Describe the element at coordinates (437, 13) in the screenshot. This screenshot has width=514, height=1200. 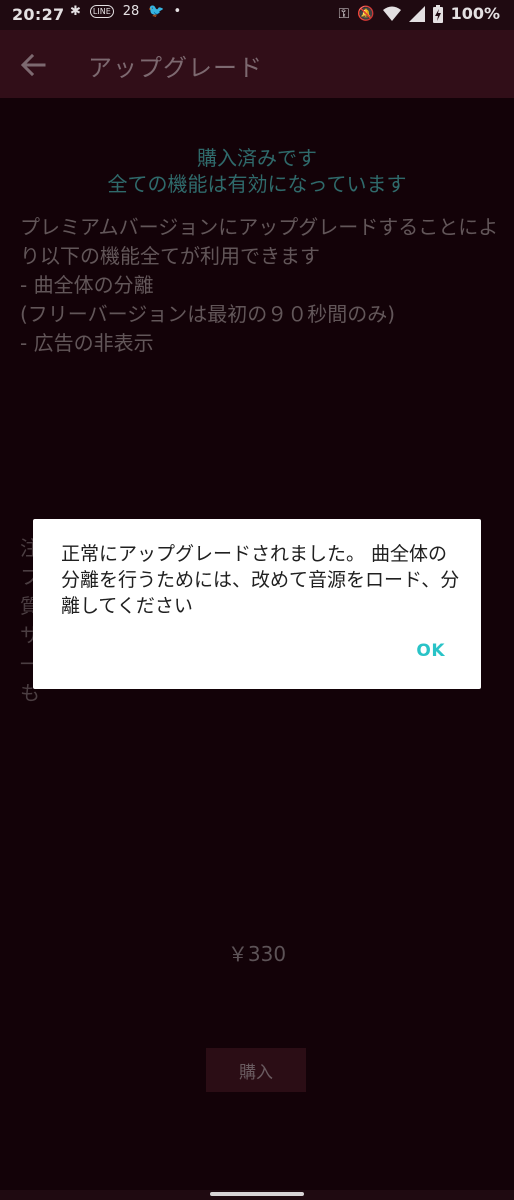
I see `battery-charging-icon` at that location.